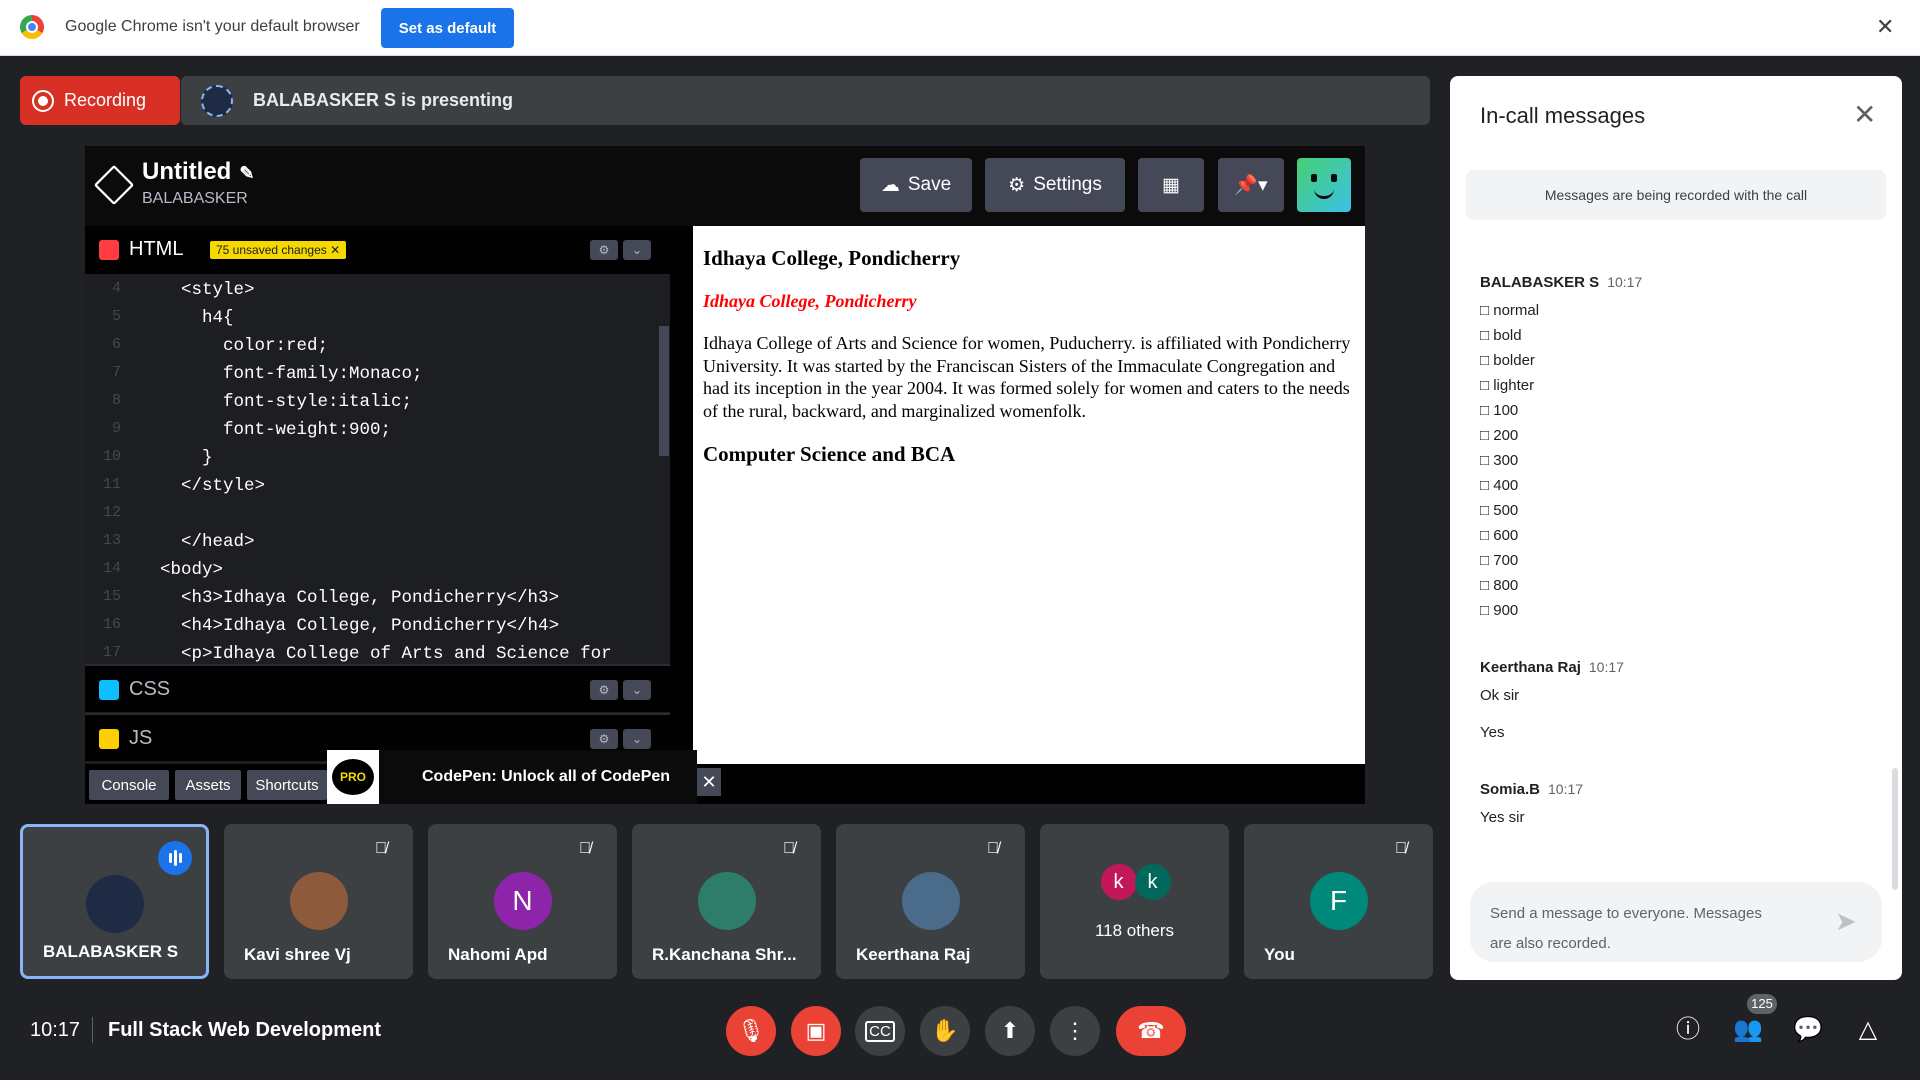 Image resolution: width=1920 pixels, height=1080 pixels. Describe the element at coordinates (1606, 667) in the screenshot. I see `message-time: 10:17` at that location.